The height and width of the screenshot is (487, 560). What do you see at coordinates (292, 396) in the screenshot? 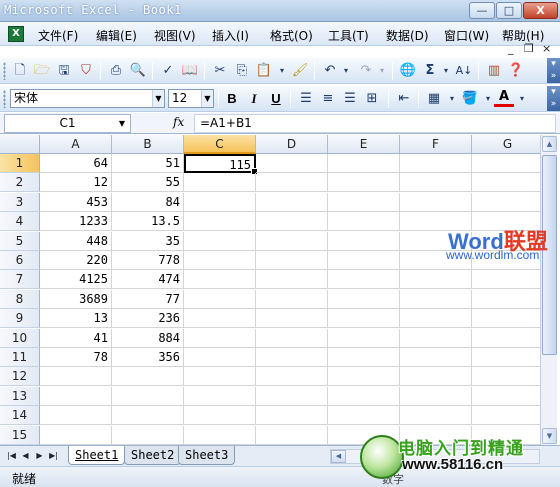
I see `cell-d13` at bounding box center [292, 396].